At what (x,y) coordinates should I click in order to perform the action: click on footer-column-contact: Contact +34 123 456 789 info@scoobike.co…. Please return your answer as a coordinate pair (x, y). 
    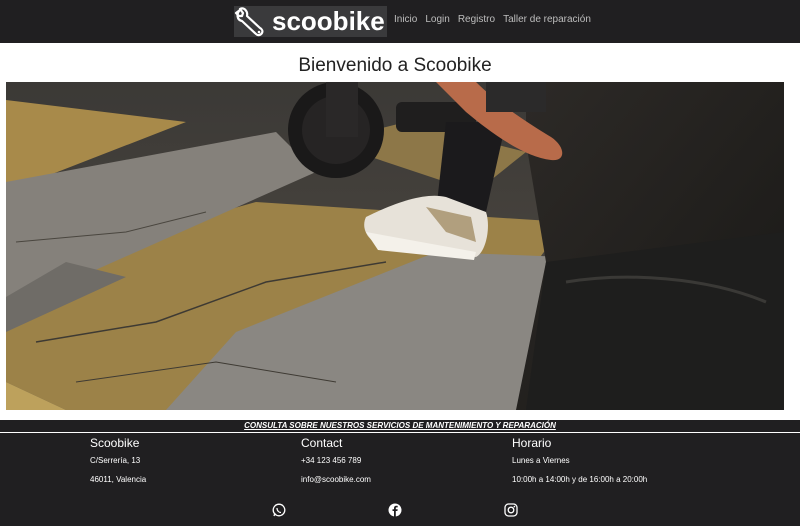
    Looking at the image, I should click on (336, 460).